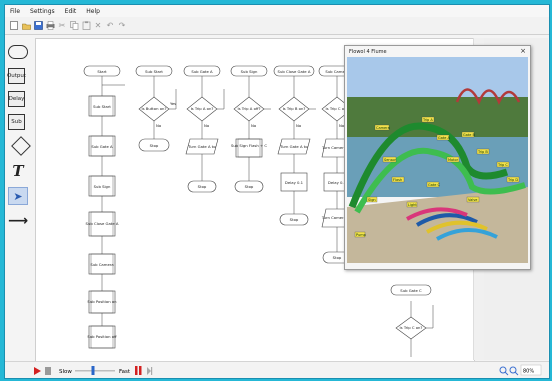  Describe the element at coordinates (159, 125) in the screenshot. I see `decision-1-no: No` at that location.